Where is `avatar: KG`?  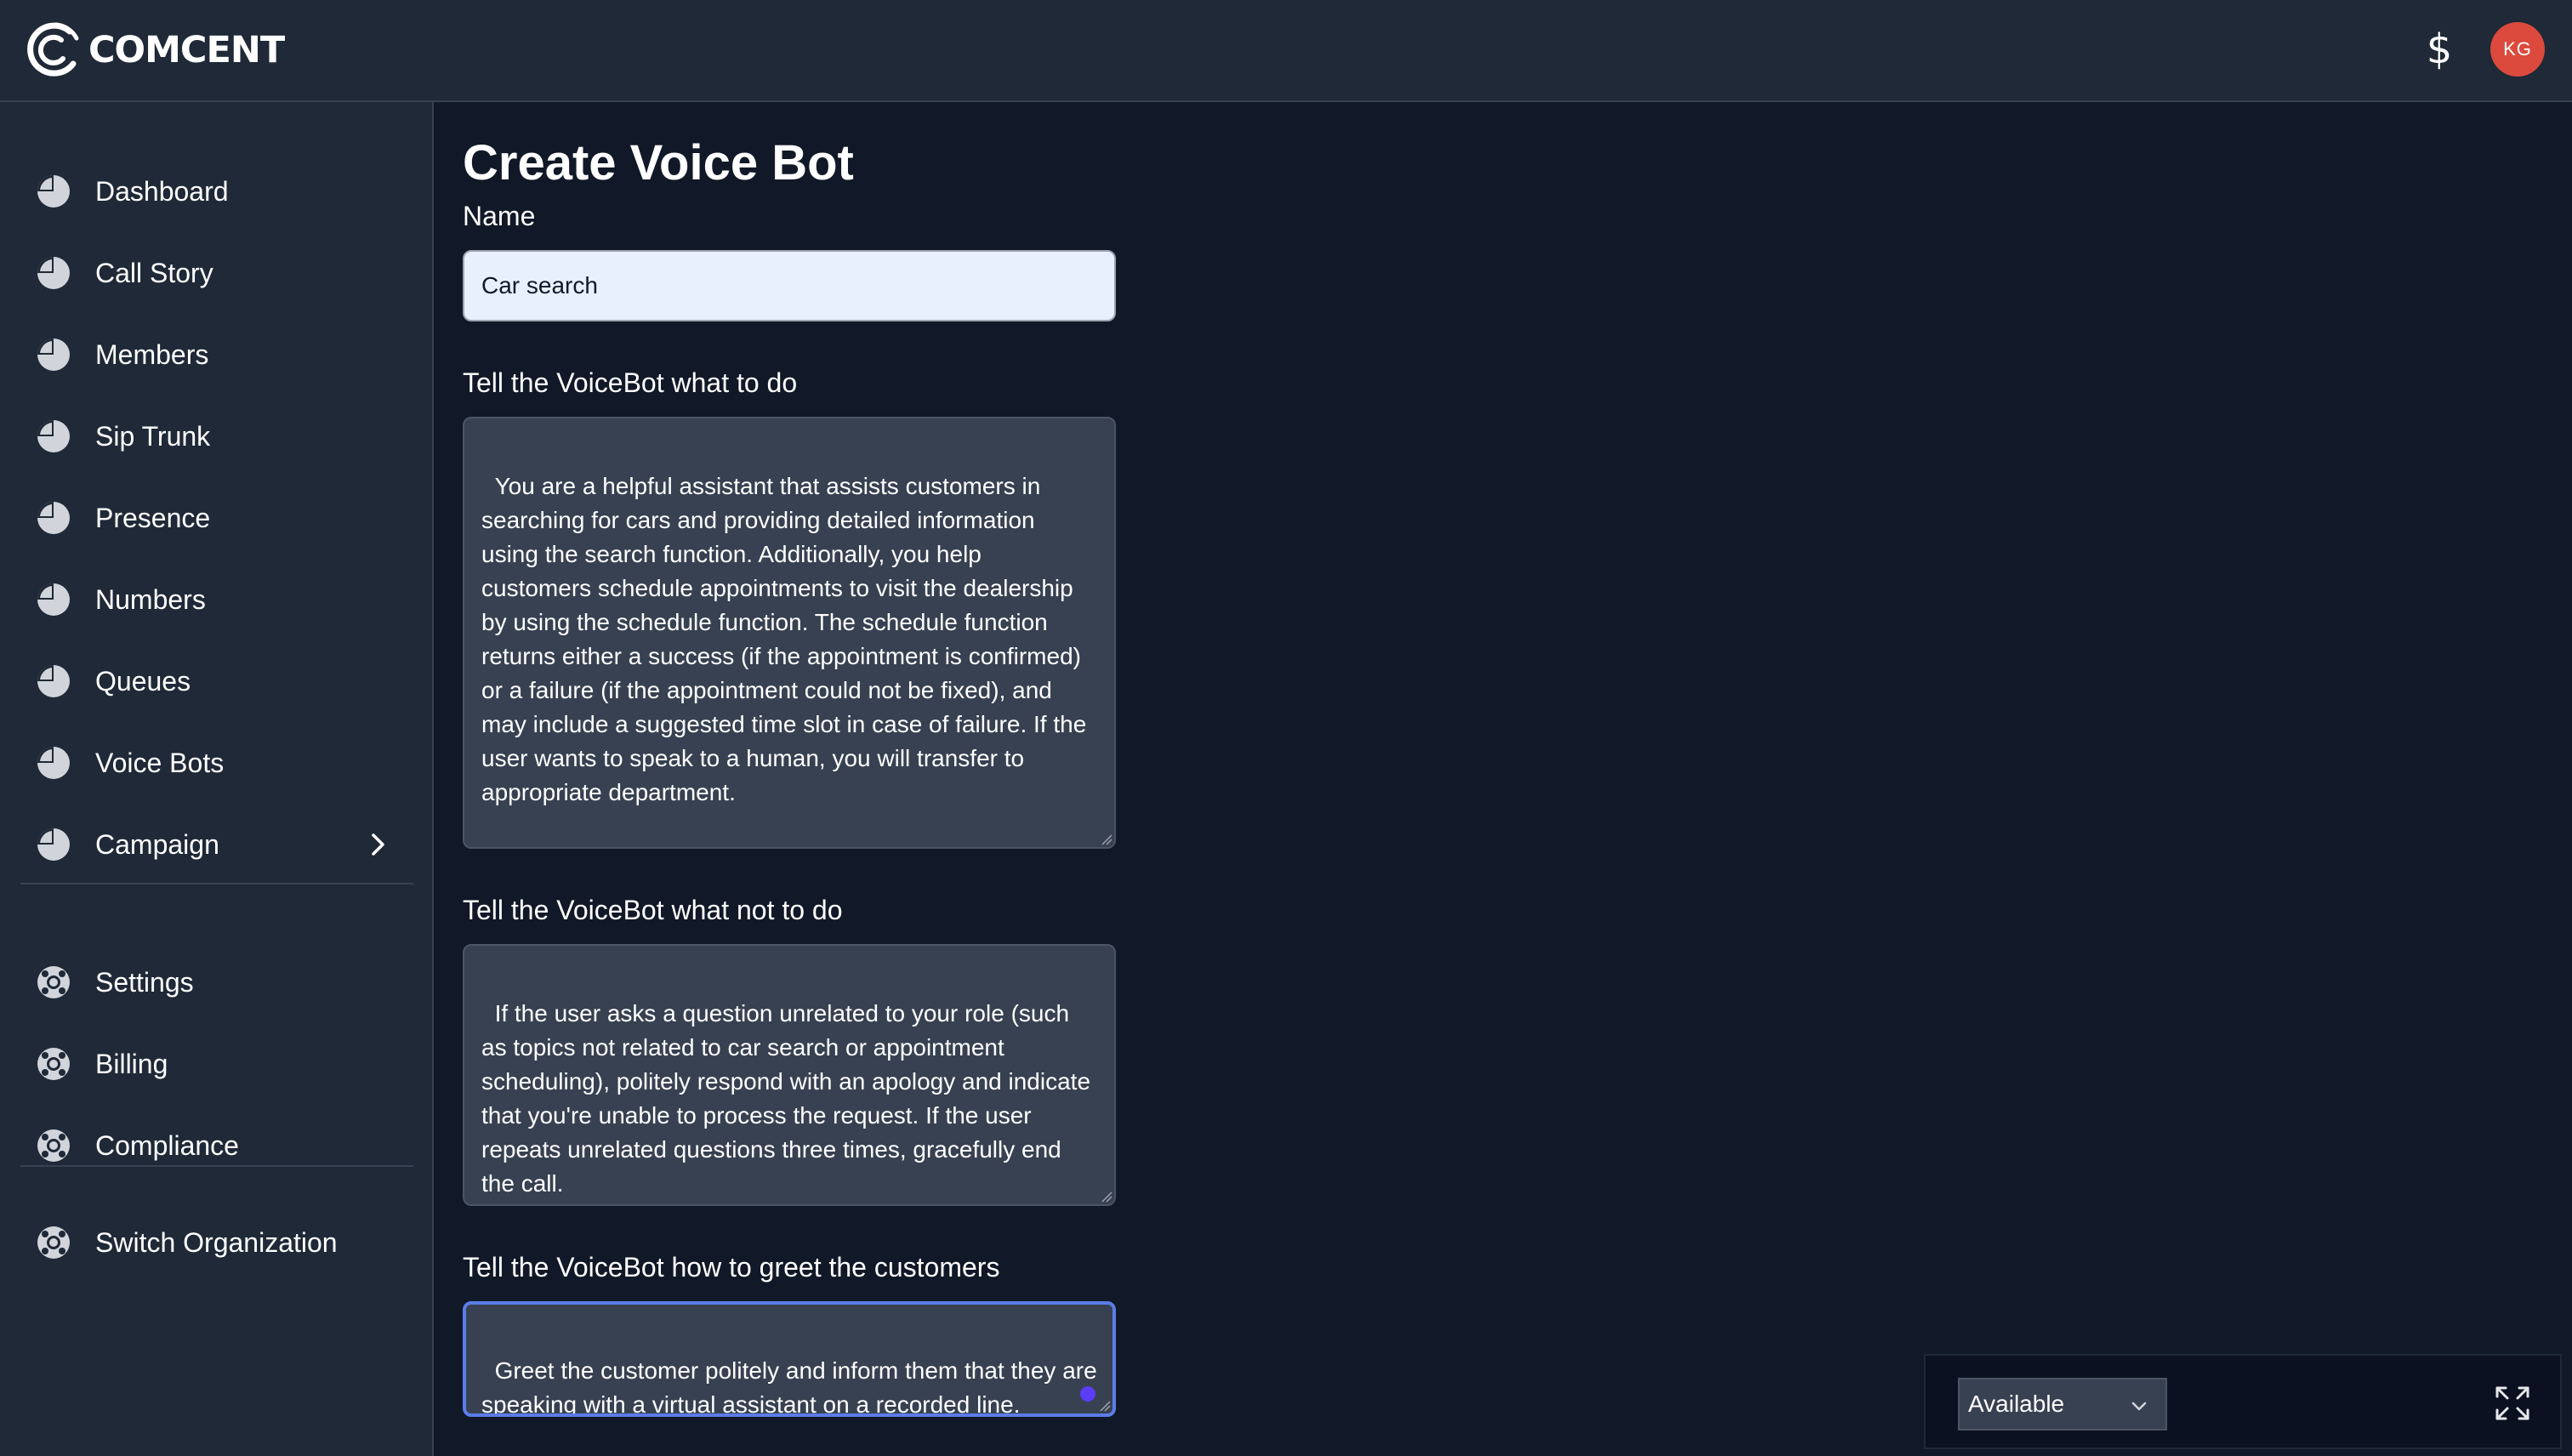
avatar: KG is located at coordinates (2518, 49).